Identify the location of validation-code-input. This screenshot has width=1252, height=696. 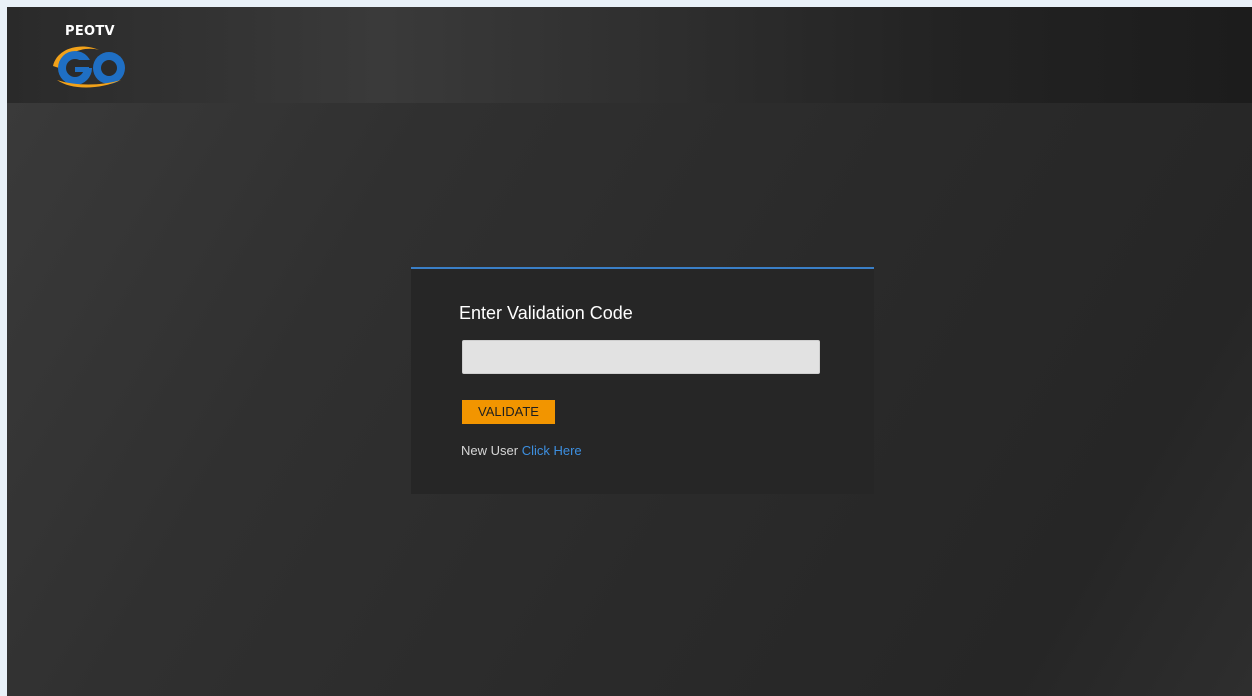
(641, 357).